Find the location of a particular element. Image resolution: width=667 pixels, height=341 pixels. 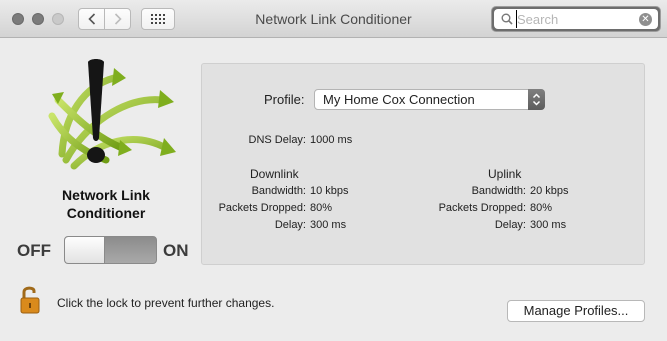

search-input is located at coordinates (571, 19).